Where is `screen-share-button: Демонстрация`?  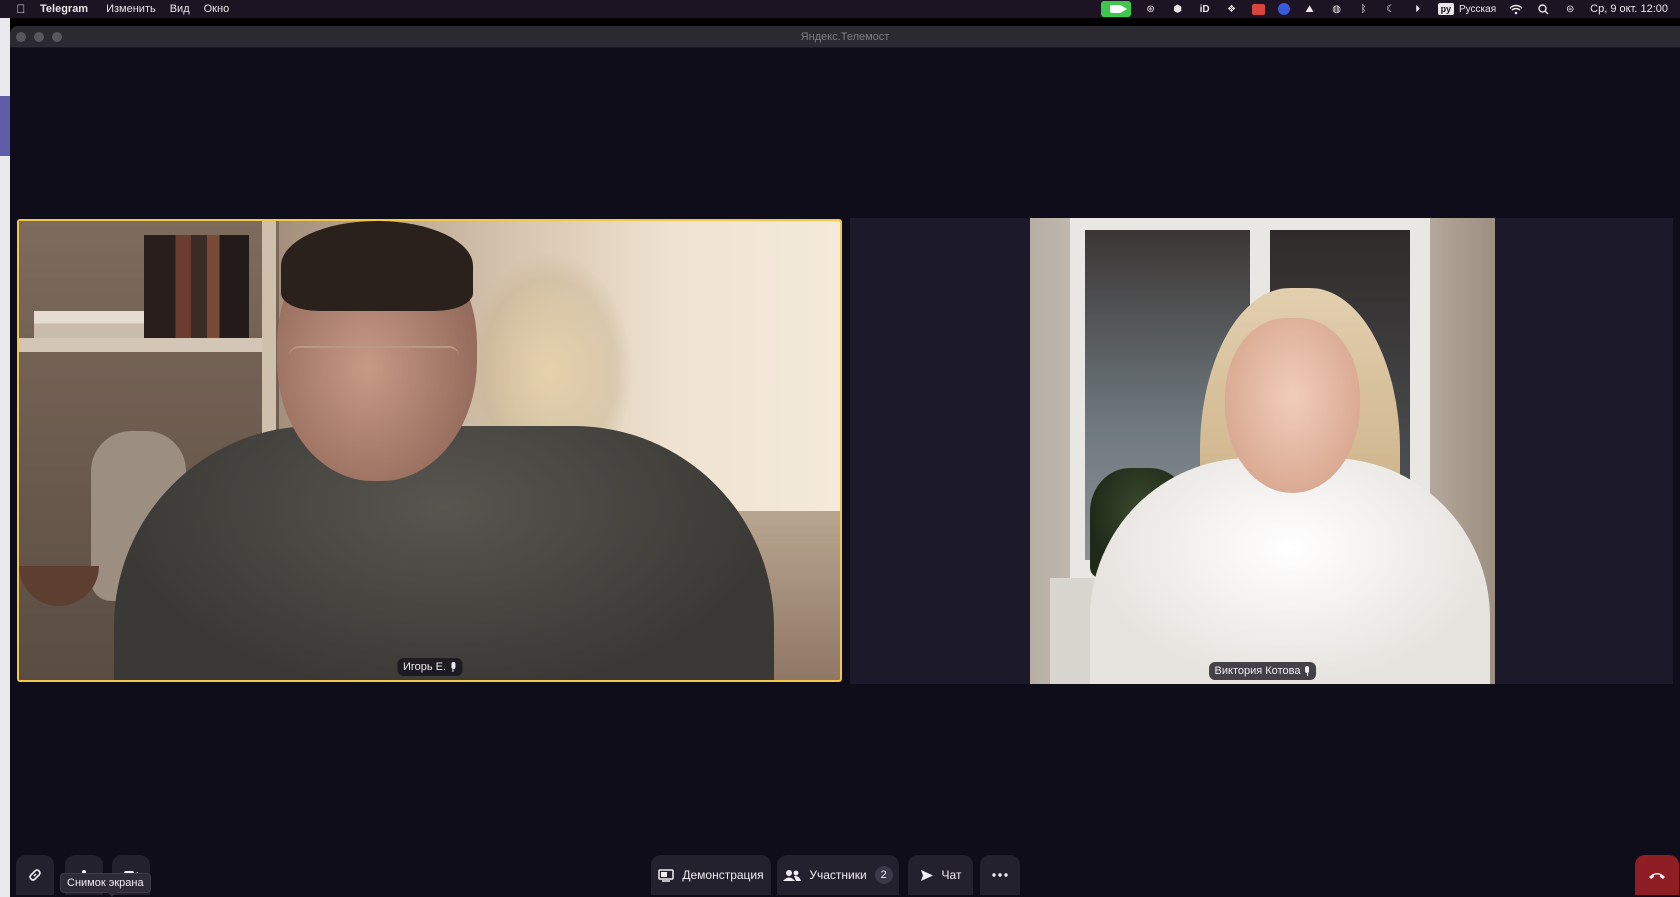 screen-share-button: Демонстрация is located at coordinates (711, 875).